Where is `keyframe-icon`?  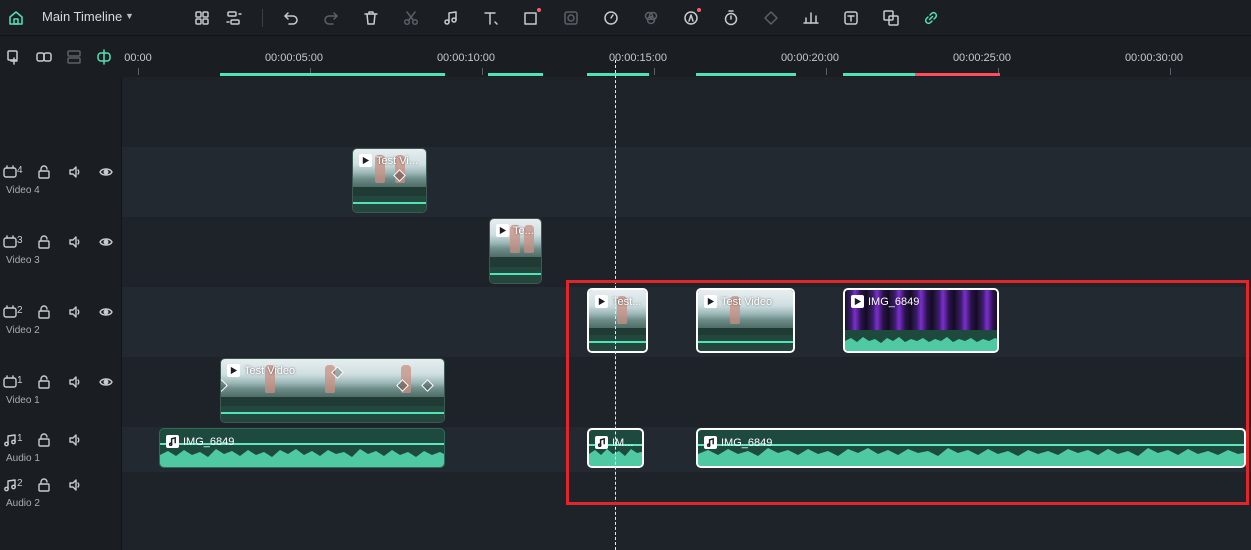
keyframe-icon is located at coordinates (771, 18).